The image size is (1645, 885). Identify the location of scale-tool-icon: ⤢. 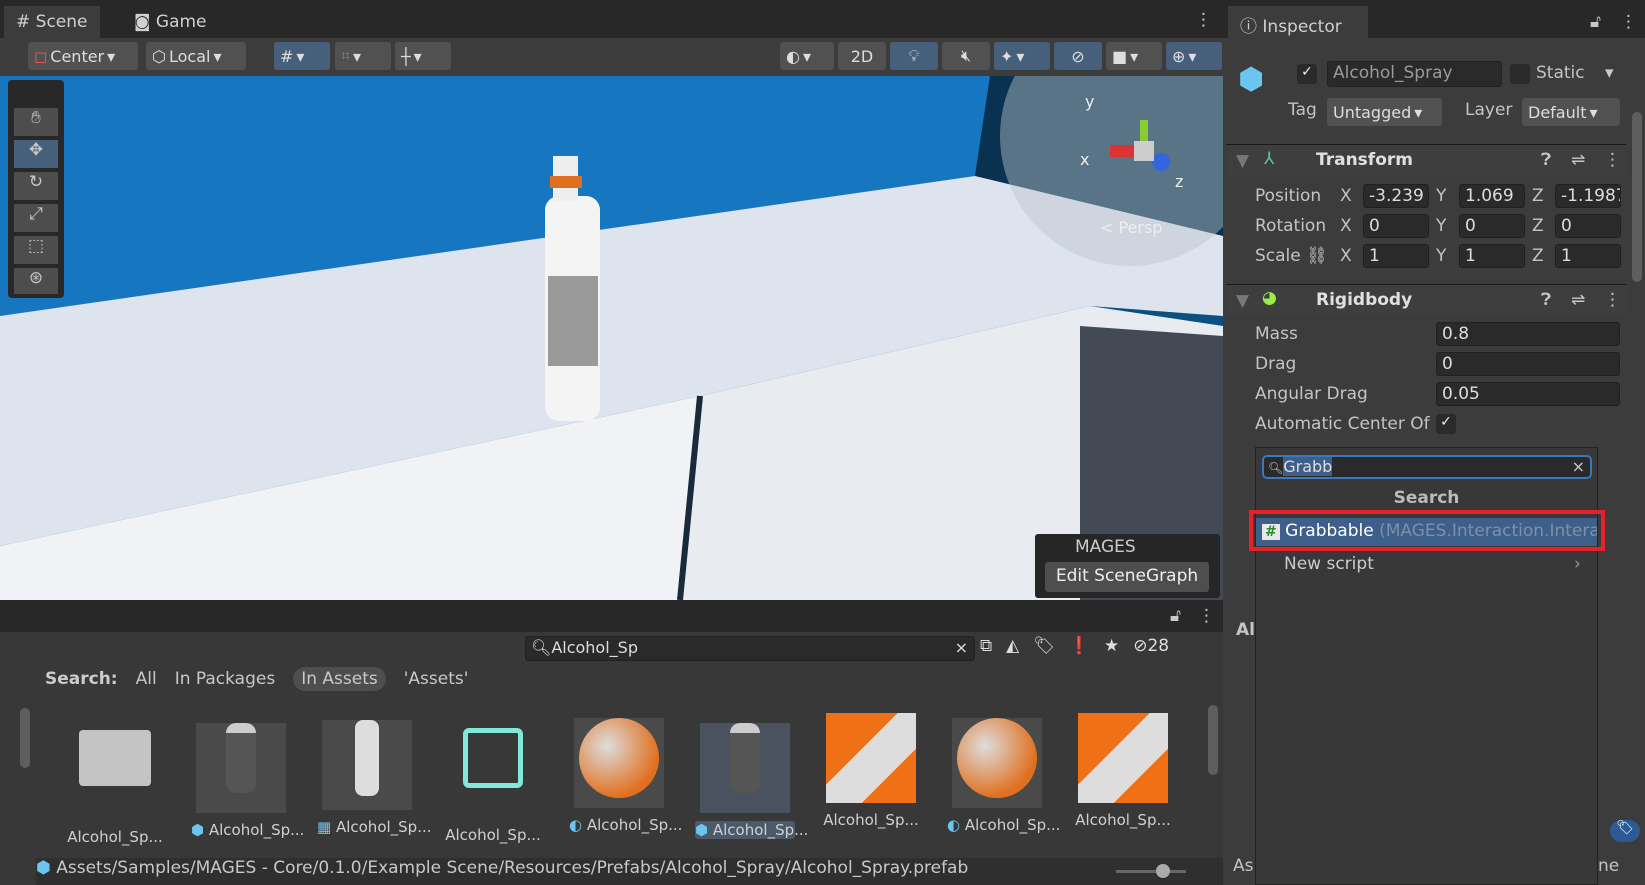
(36, 218).